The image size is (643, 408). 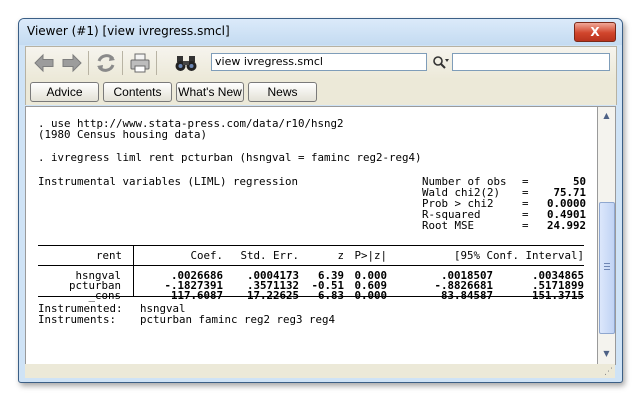 What do you see at coordinates (311, 265) in the screenshot?
I see `table-mid-rule` at bounding box center [311, 265].